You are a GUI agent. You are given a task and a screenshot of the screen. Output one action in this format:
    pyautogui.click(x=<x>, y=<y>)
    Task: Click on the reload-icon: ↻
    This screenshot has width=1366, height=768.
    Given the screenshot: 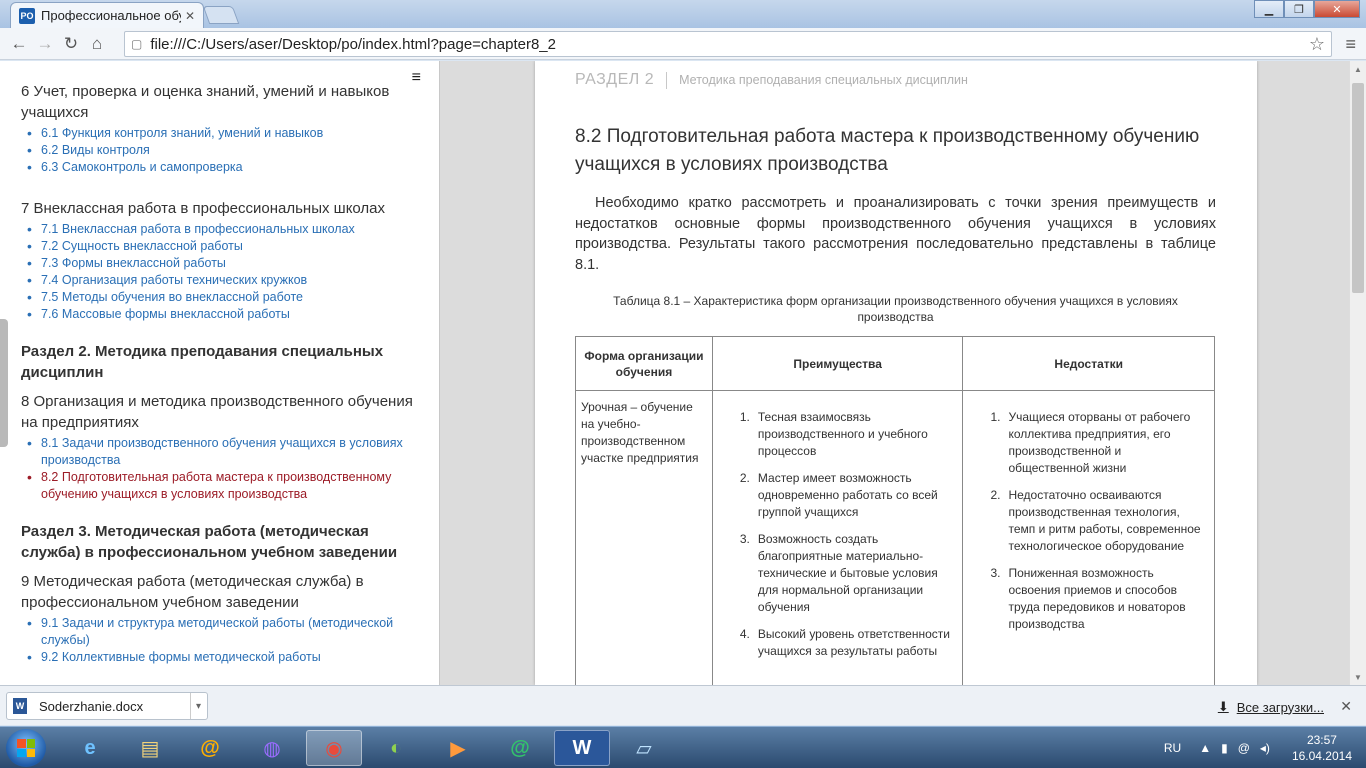 What is the action you would take?
    pyautogui.click(x=71, y=44)
    